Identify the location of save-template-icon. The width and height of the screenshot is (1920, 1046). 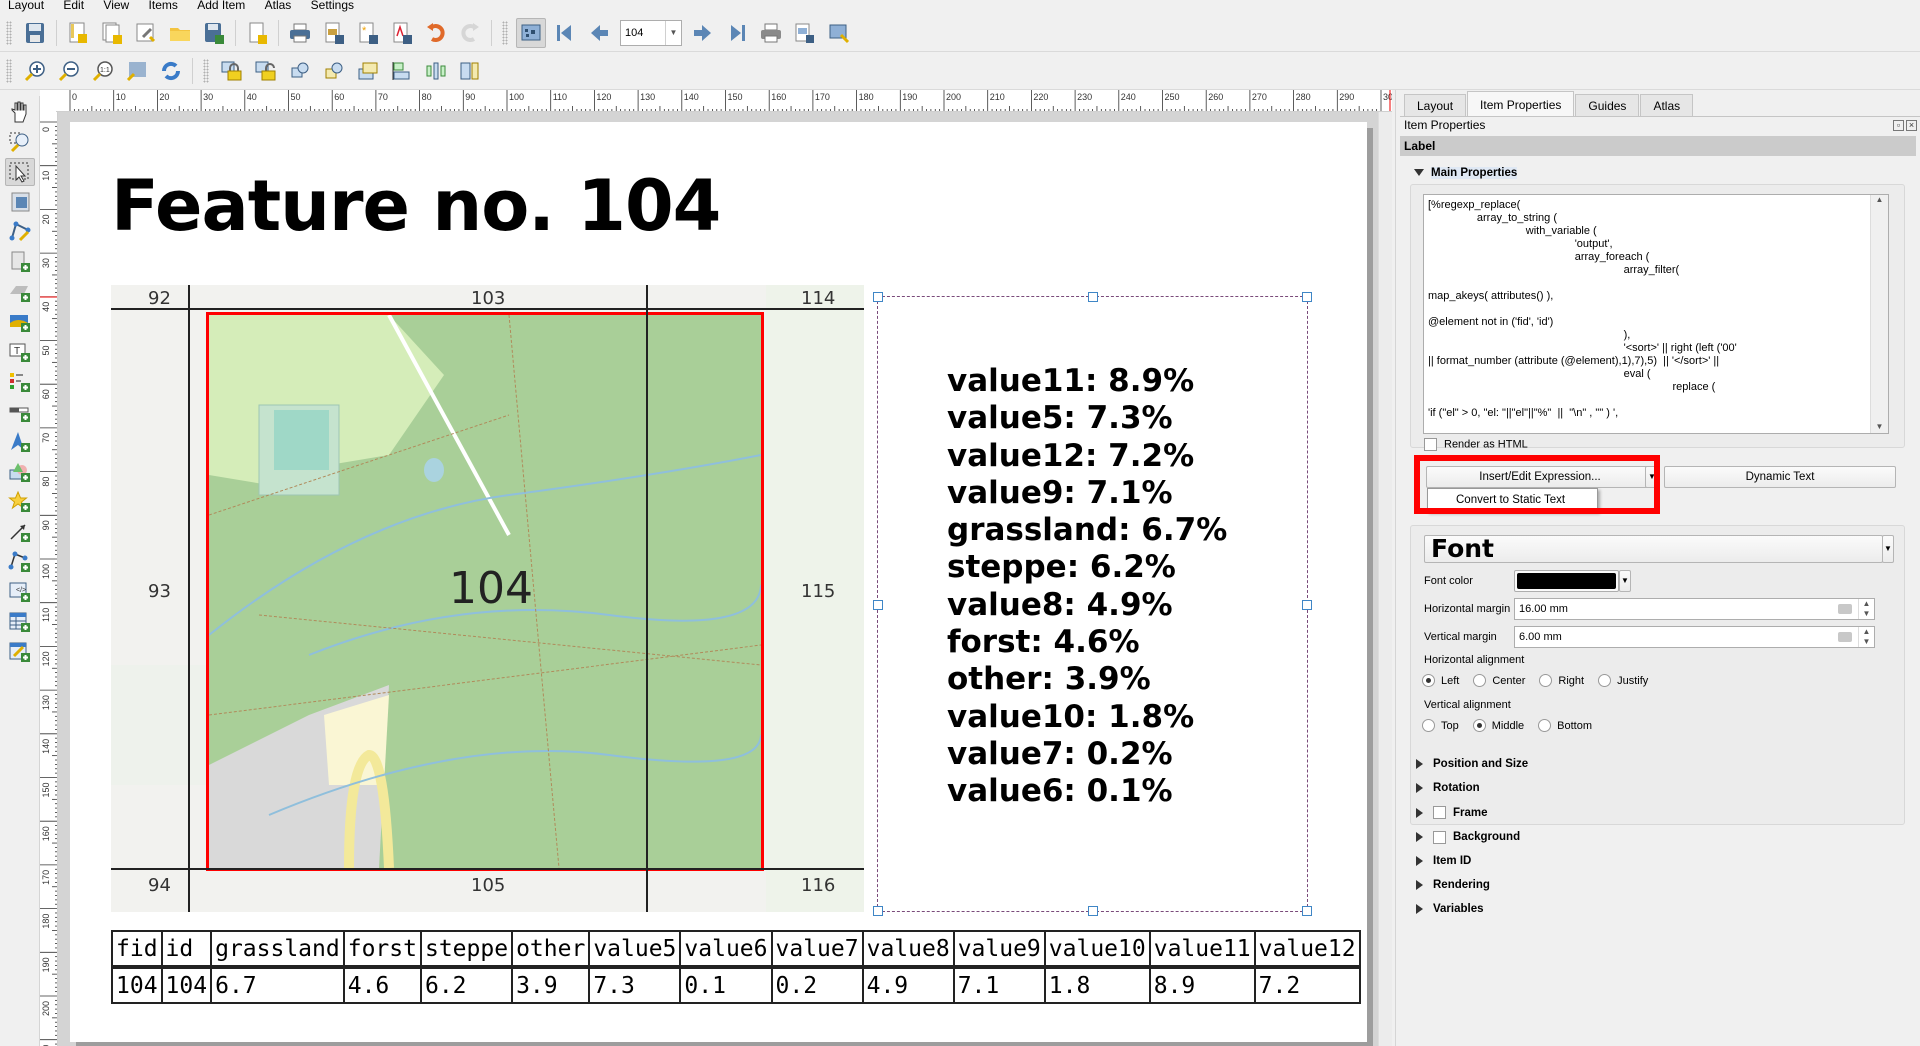
(214, 33).